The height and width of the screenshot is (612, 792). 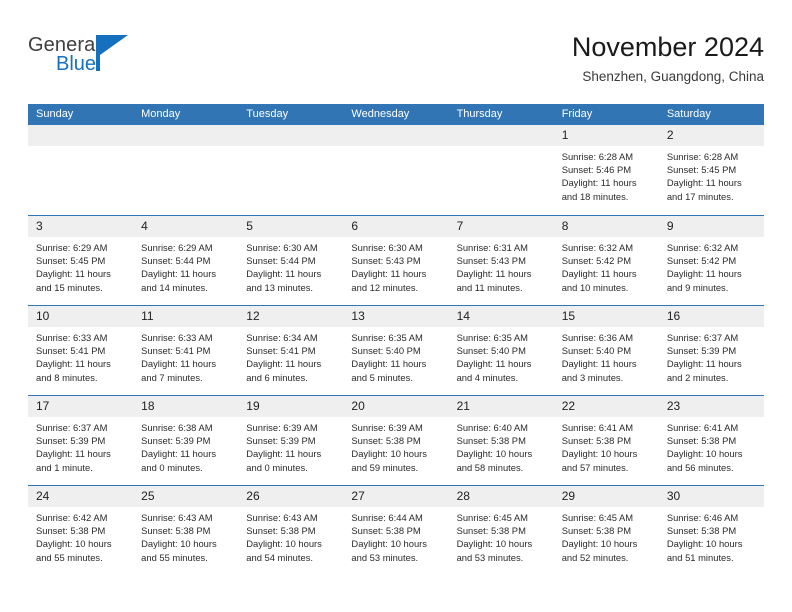 What do you see at coordinates (396, 496) in the screenshot?
I see `day-number: 27` at bounding box center [396, 496].